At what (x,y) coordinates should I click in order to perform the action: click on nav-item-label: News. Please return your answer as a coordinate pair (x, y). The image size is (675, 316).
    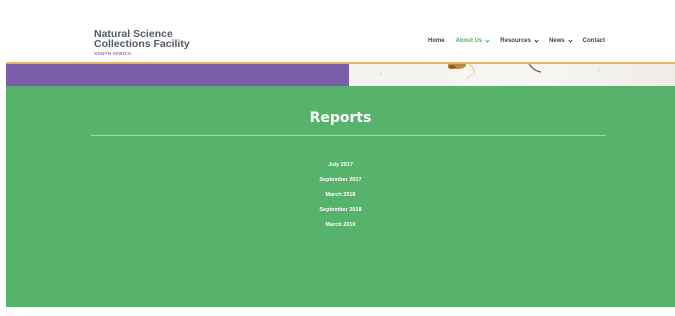
    Looking at the image, I should click on (556, 41).